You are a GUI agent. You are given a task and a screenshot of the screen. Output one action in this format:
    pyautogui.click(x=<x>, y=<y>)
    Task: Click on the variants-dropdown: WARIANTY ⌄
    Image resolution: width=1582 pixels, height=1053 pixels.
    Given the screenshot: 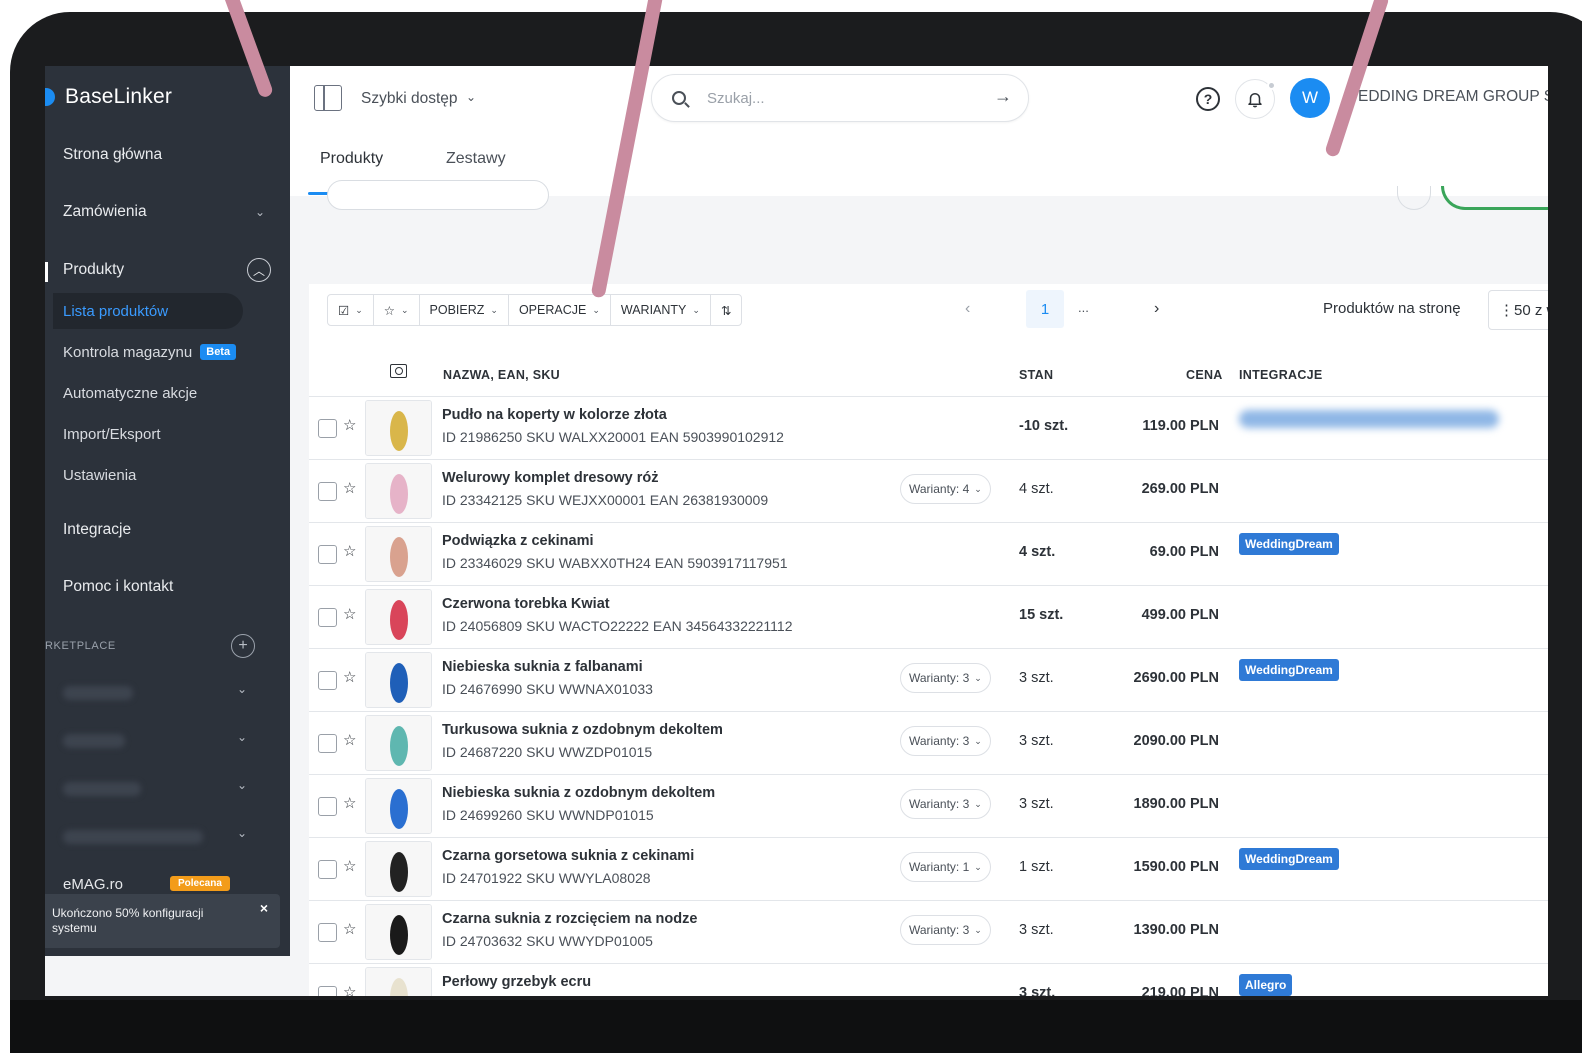 What is the action you would take?
    pyautogui.click(x=661, y=310)
    